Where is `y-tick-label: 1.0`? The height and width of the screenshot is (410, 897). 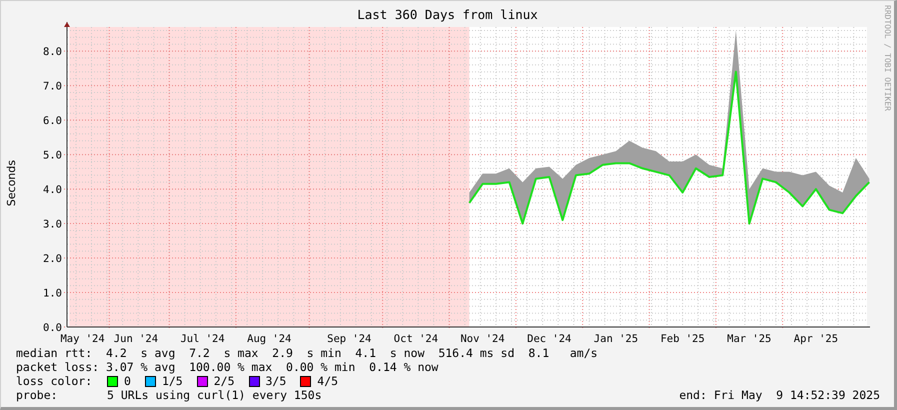
y-tick-label: 1.0 is located at coordinates (52, 294).